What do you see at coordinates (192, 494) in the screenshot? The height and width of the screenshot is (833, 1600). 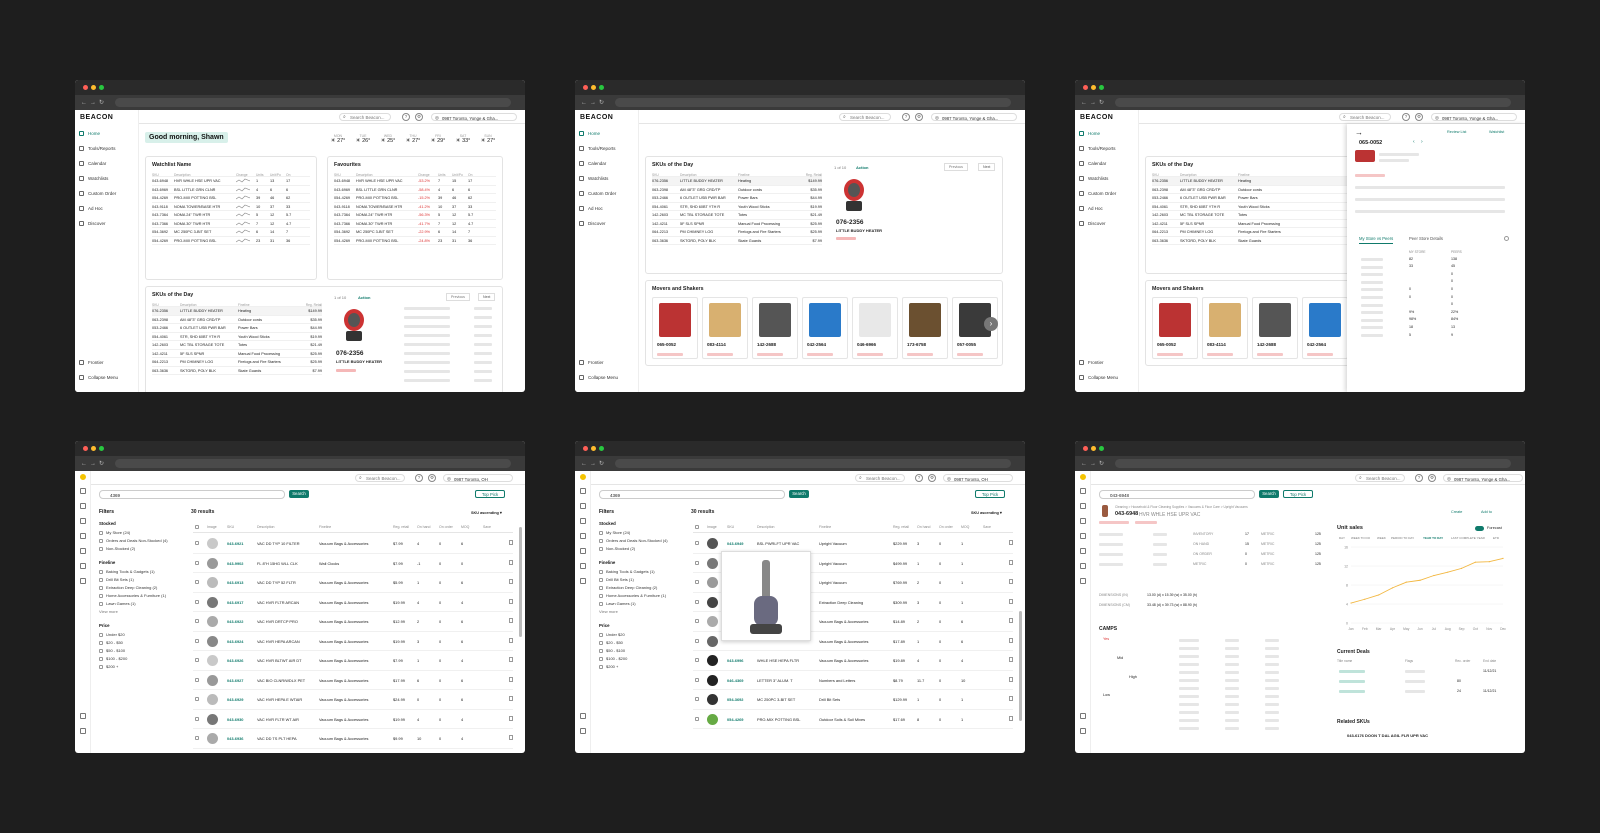 I see `query-input: 4369` at bounding box center [192, 494].